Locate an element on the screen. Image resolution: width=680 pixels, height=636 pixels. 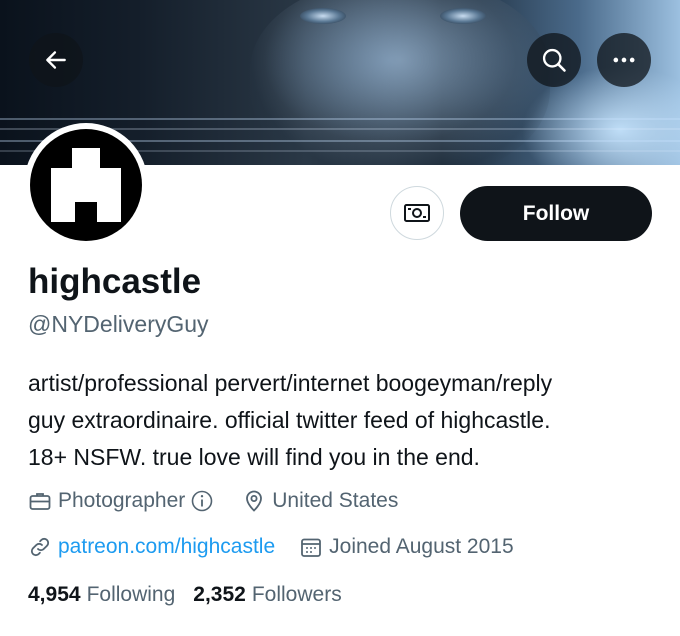
following-stat: 4,954 Following is located at coordinates (101, 595).